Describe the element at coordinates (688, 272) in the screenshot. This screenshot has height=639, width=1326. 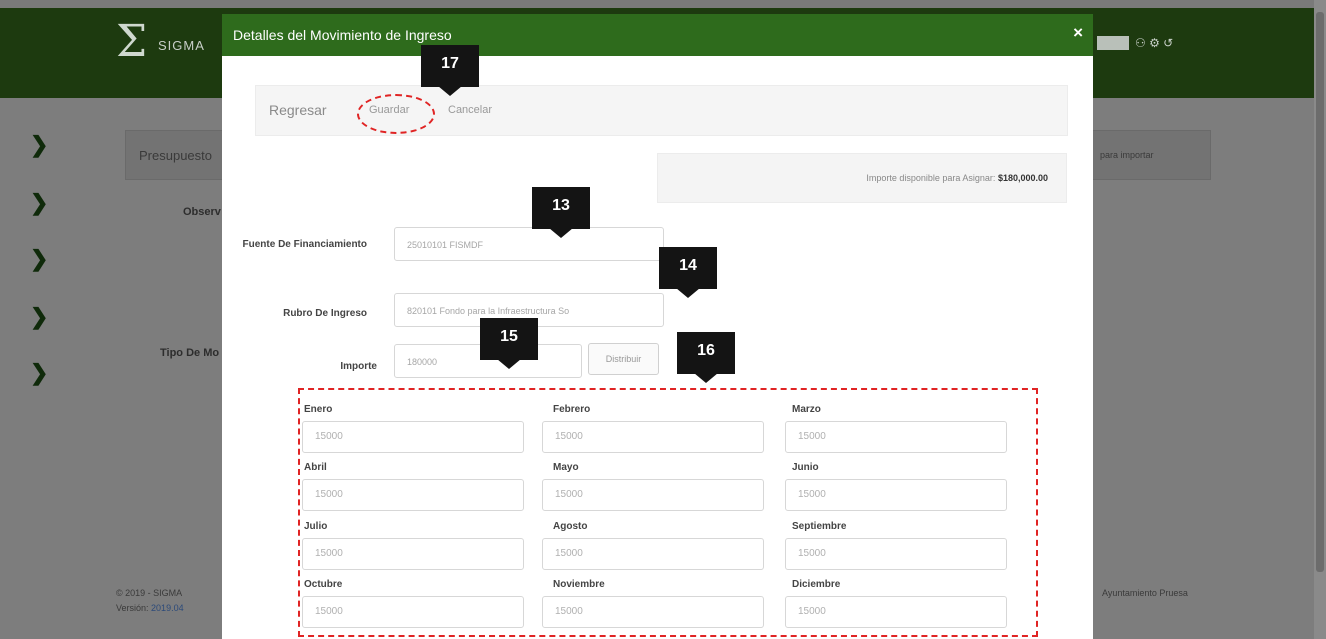
I see `callout-14: 14` at that location.